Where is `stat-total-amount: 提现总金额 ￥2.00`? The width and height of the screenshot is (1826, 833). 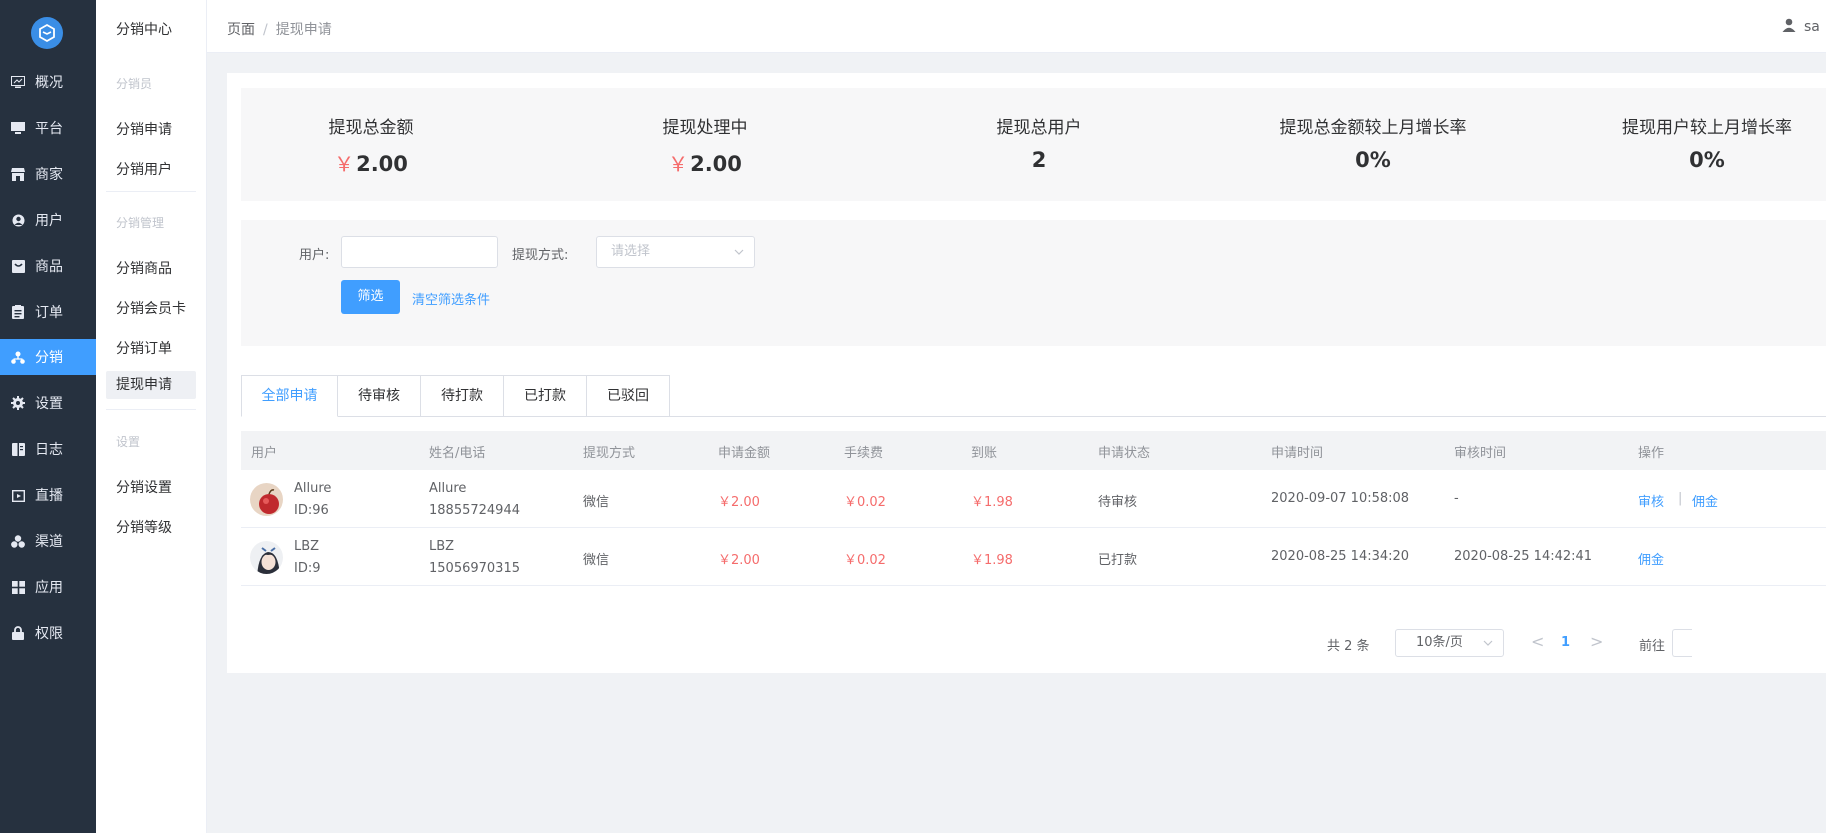 stat-total-amount: 提现总金额 ￥2.00 is located at coordinates (371, 145).